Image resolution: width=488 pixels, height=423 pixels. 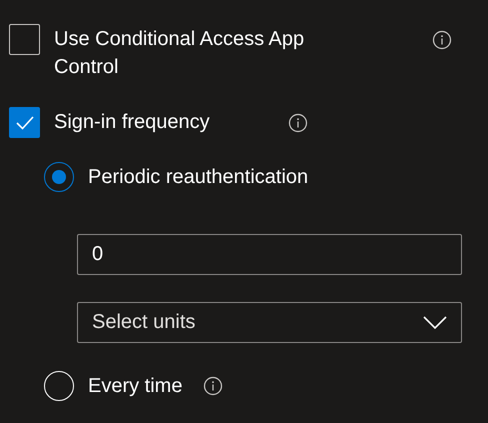 I want to click on checkmark-icon, so click(x=24, y=122).